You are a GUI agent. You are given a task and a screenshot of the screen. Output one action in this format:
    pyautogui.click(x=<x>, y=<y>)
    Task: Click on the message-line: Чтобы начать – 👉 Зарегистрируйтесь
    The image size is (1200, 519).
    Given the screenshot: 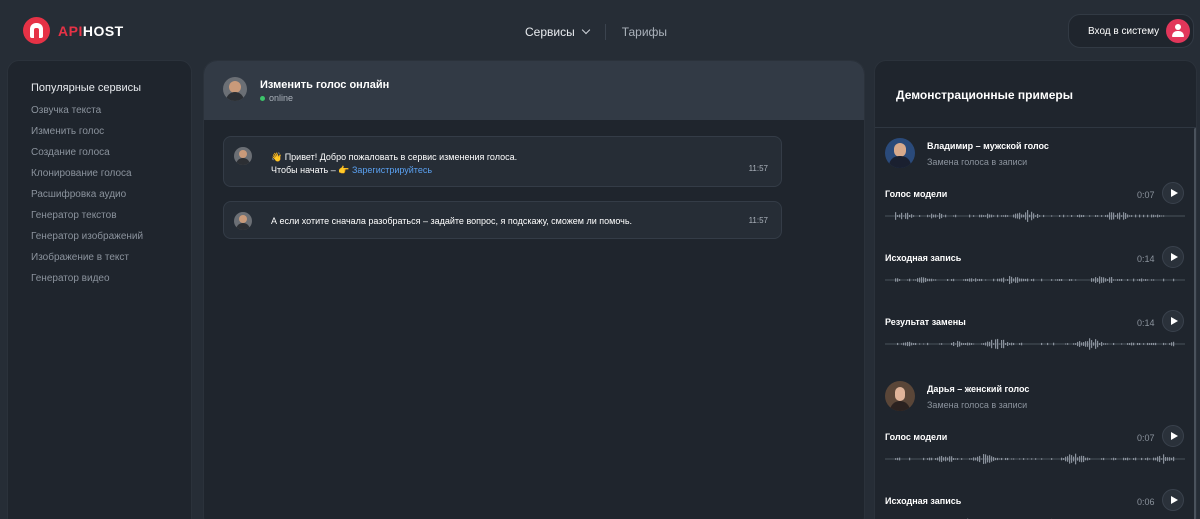 What is the action you would take?
    pyautogui.click(x=394, y=170)
    